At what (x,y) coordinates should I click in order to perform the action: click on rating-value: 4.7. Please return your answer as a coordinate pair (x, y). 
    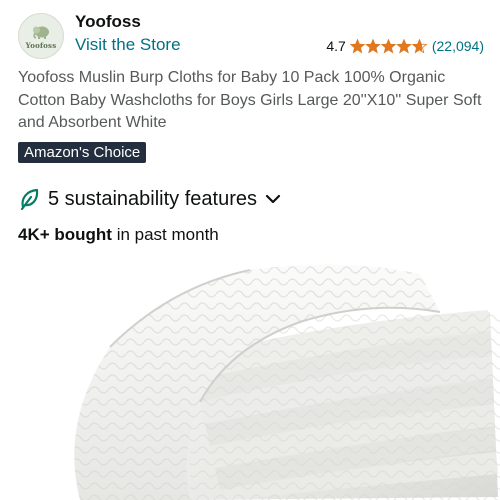
    Looking at the image, I should click on (336, 46).